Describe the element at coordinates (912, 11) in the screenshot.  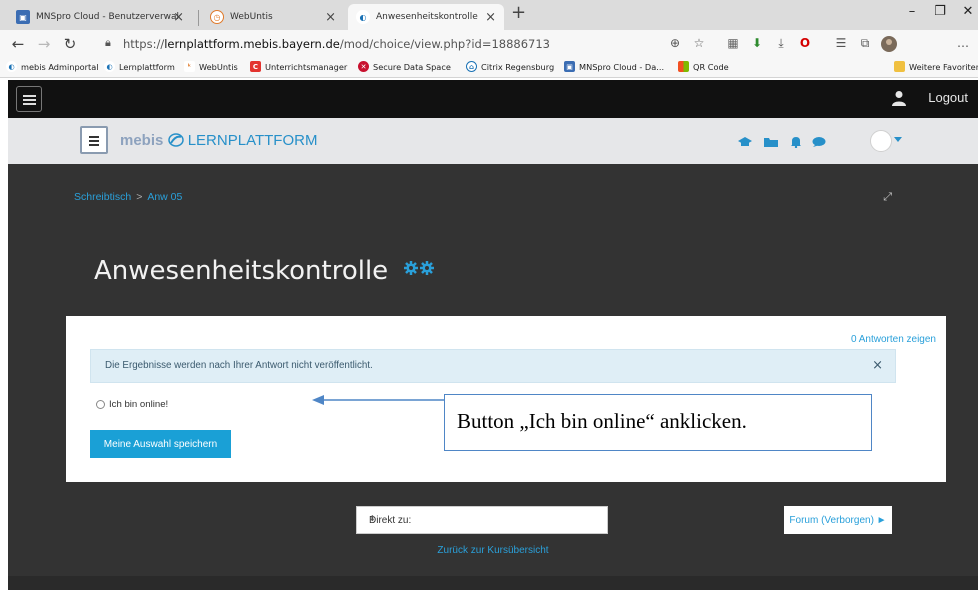
I see `minimize-button: –` at that location.